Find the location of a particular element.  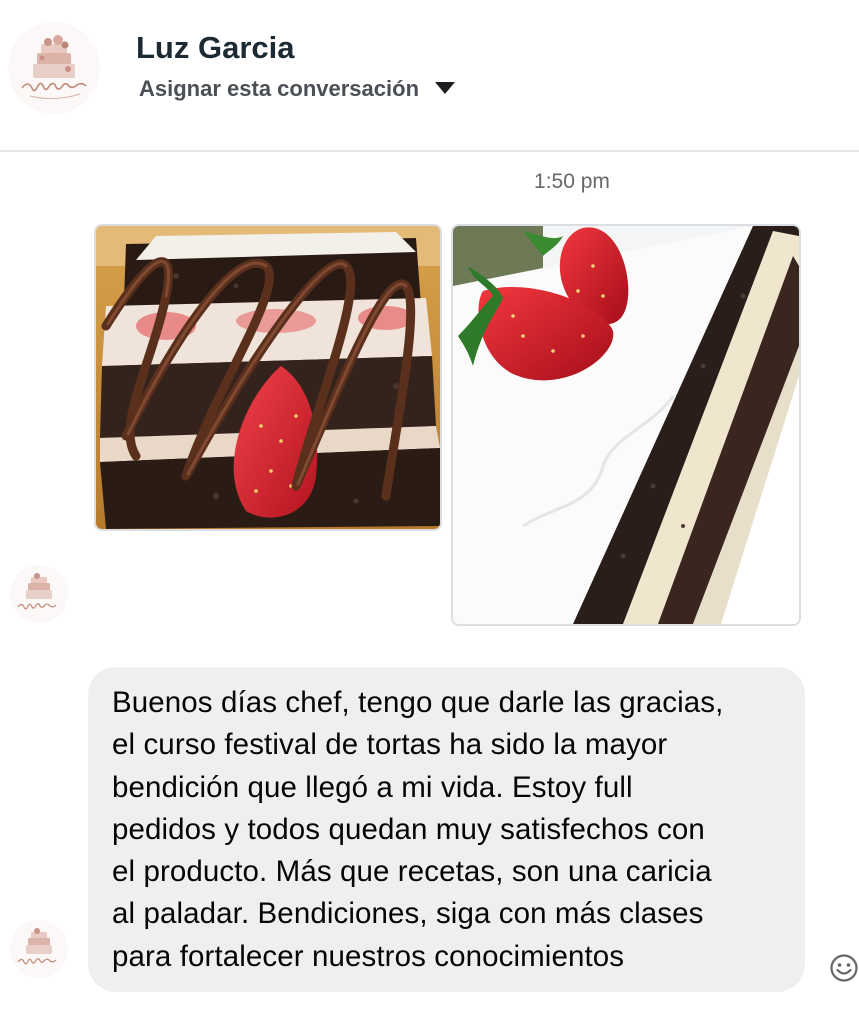

contact-name: Luz Garcia is located at coordinates (215, 48).